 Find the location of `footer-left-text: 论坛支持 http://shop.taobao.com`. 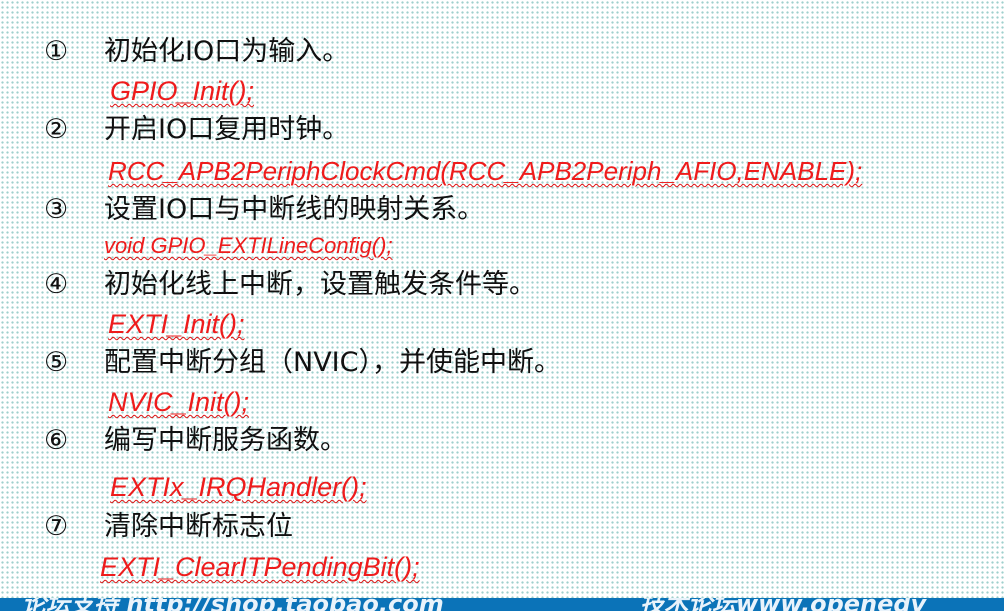

footer-left-text: 论坛支持 http://shop.taobao.com is located at coordinates (233, 604).